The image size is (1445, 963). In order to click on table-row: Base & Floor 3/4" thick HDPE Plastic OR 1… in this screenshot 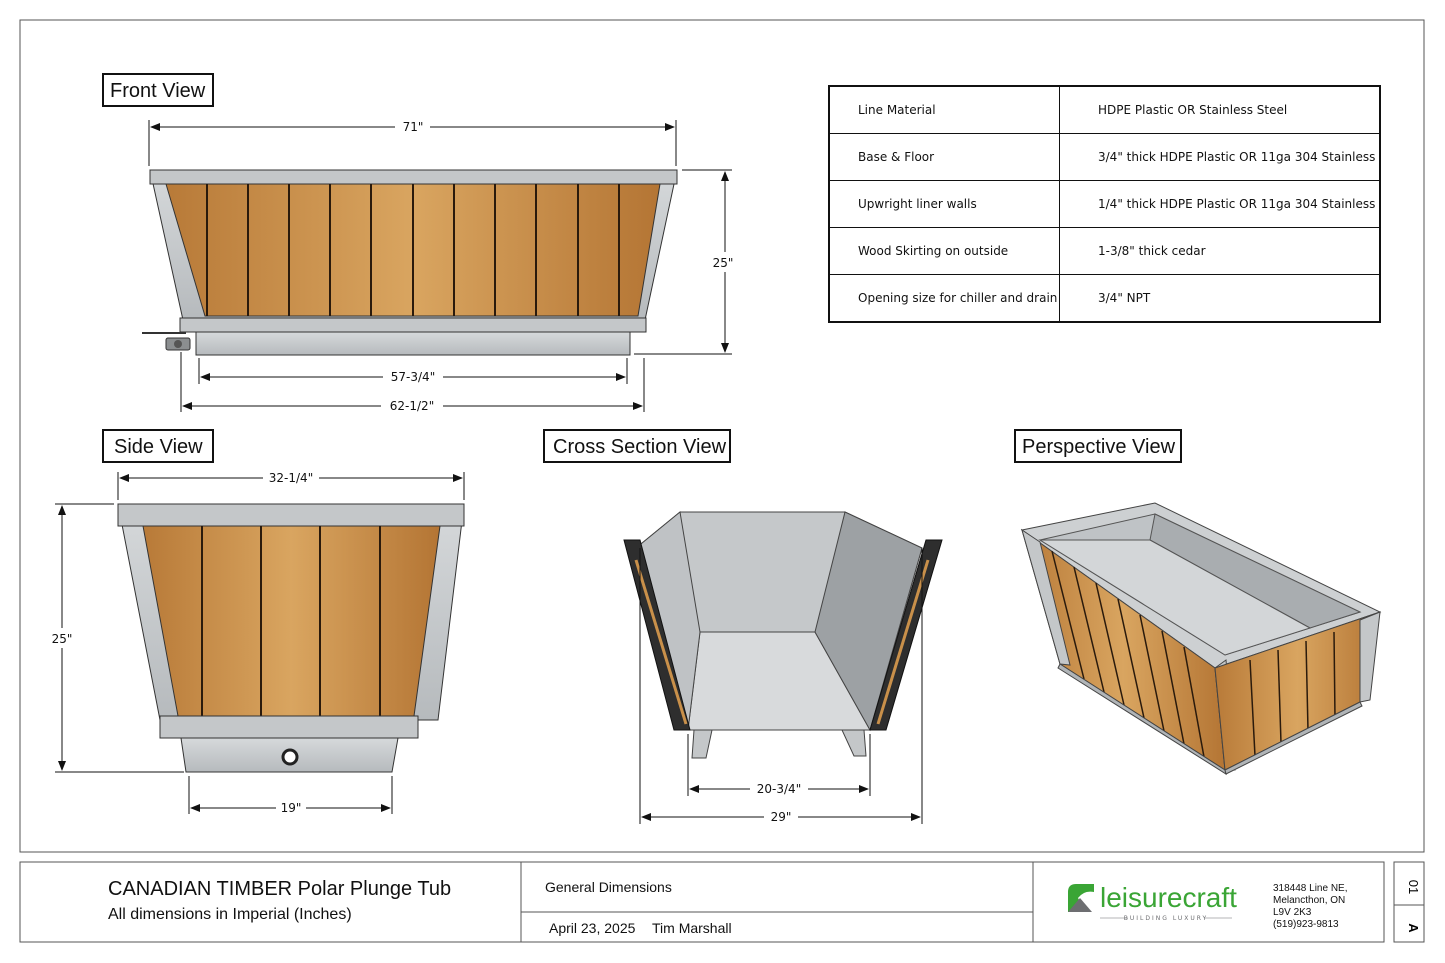, I will do `click(1104, 157)`.